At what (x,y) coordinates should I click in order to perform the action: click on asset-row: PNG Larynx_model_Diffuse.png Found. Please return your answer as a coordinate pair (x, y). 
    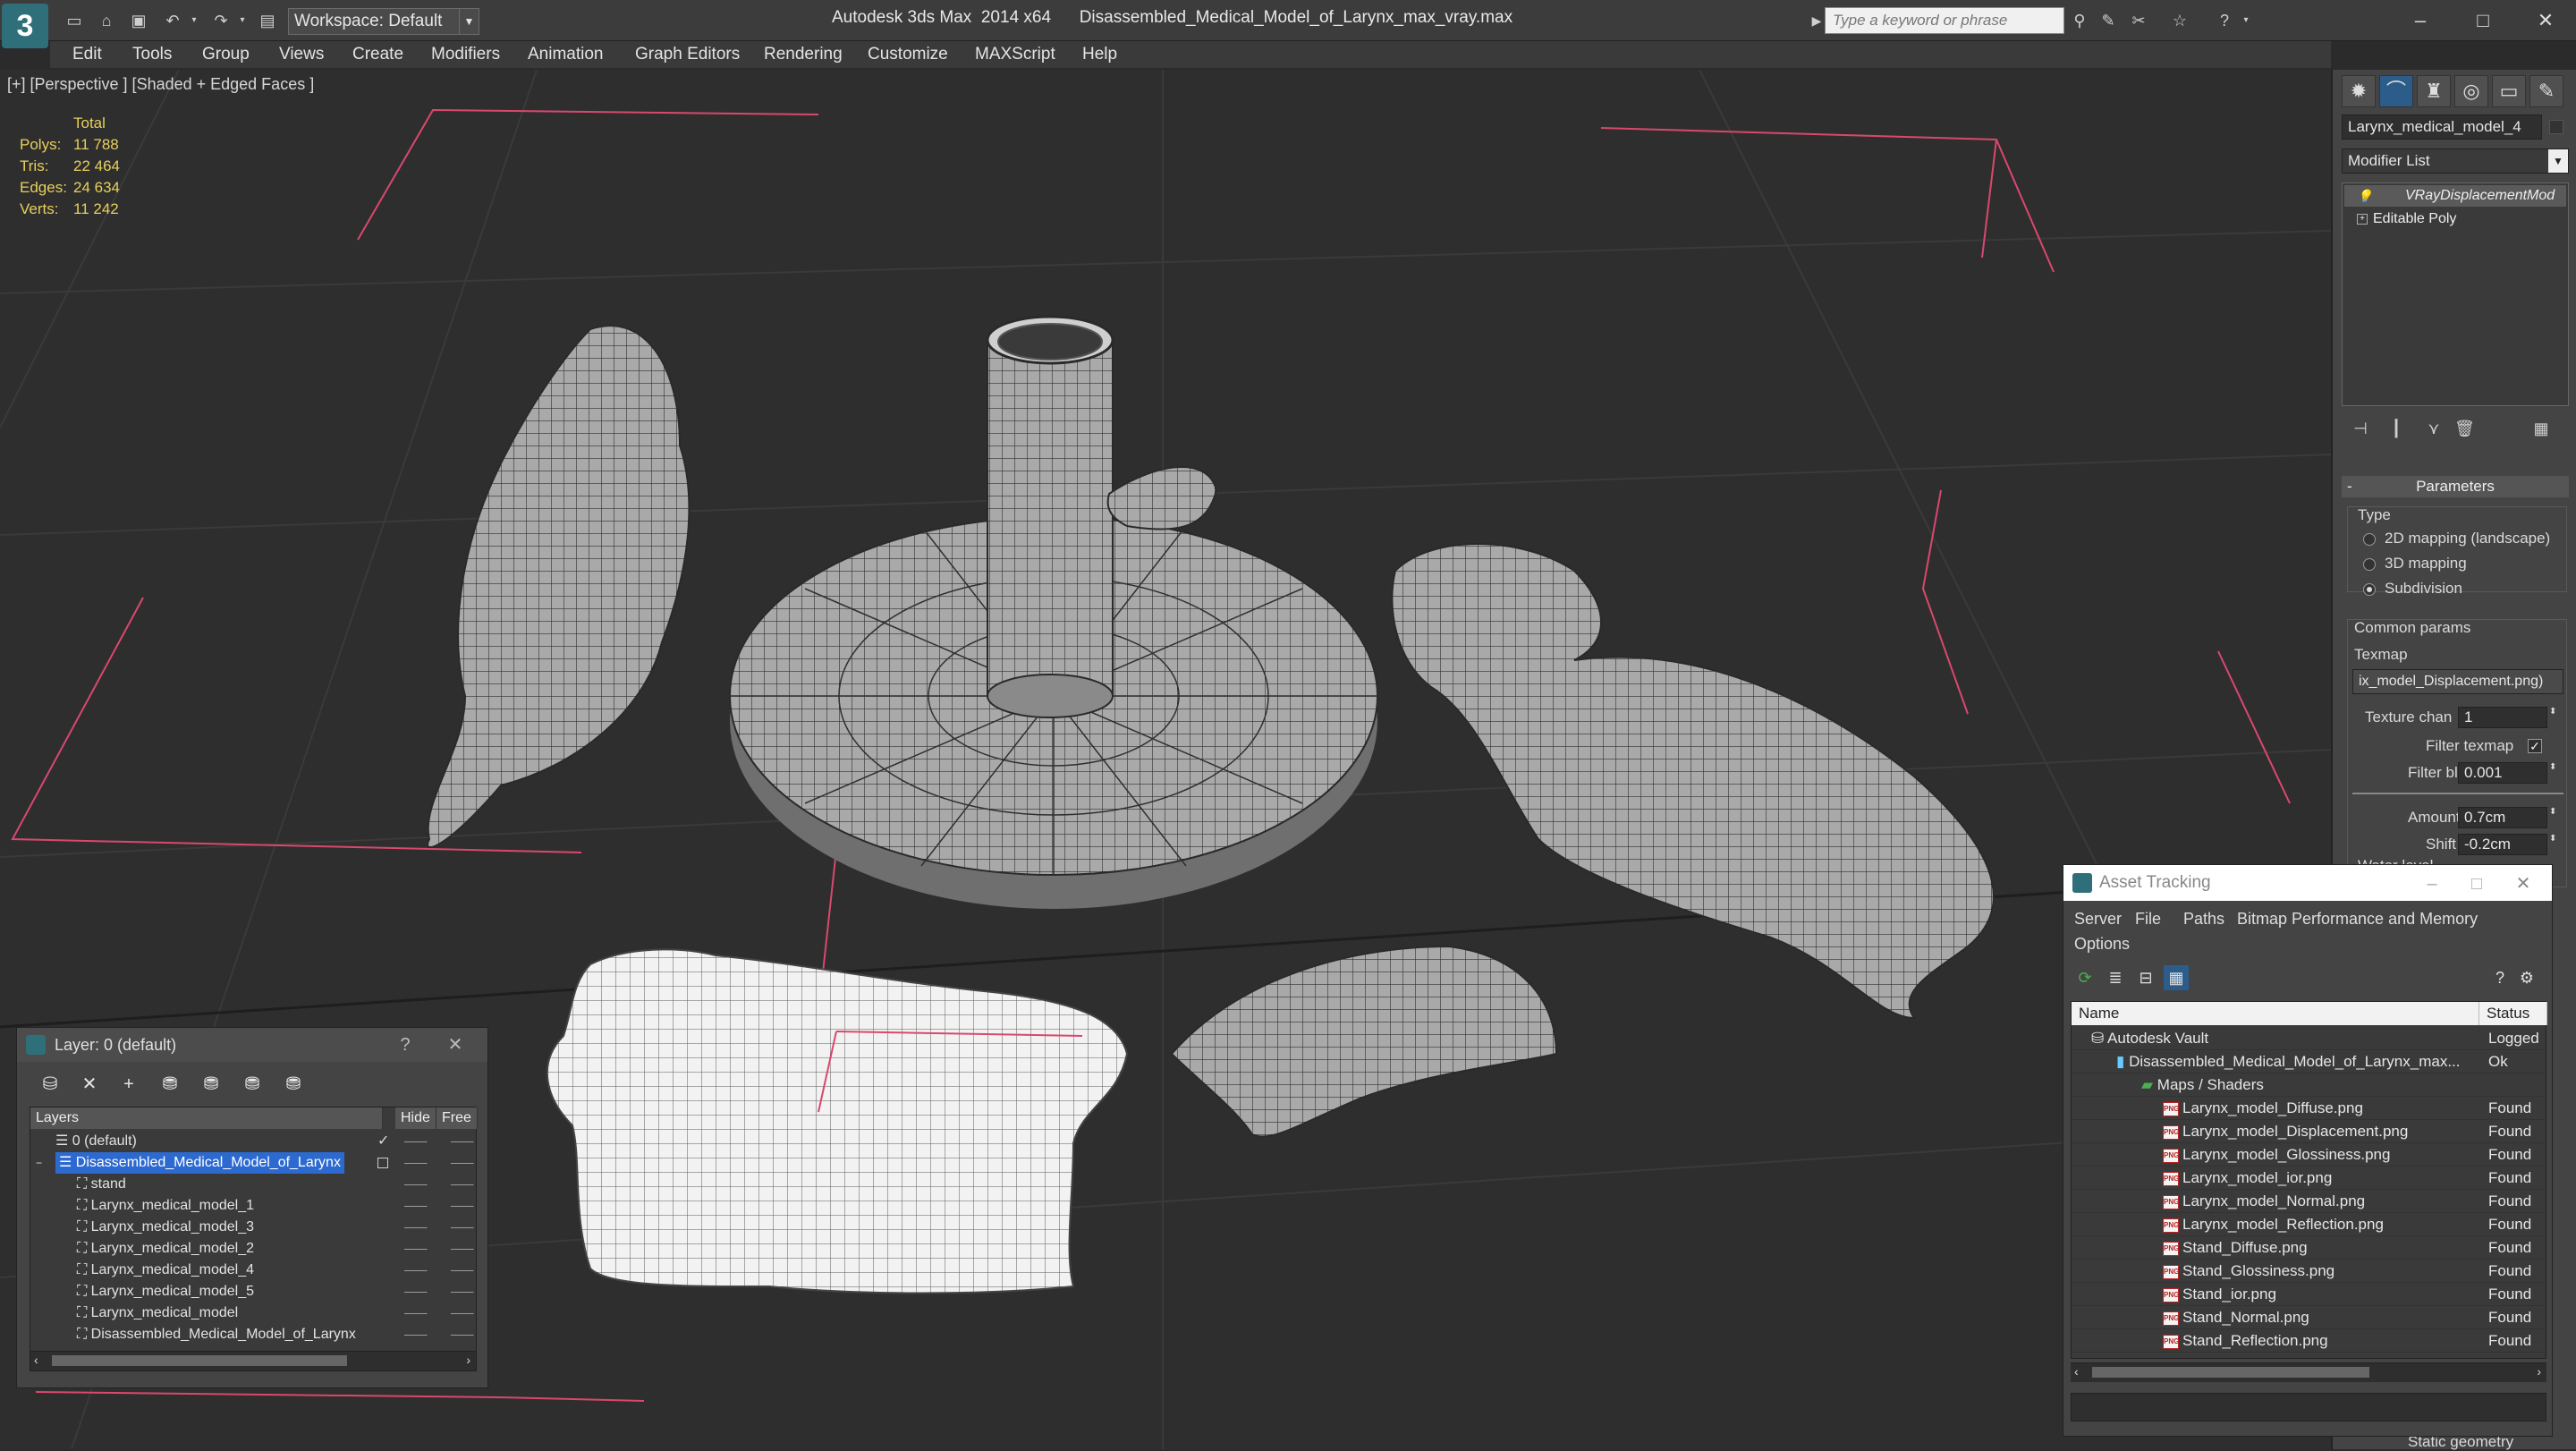
    Looking at the image, I should click on (2309, 1108).